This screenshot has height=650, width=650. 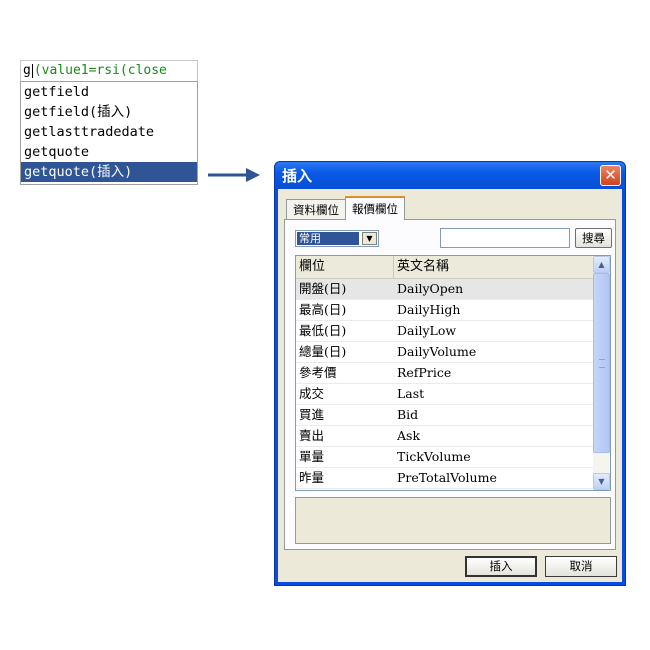 I want to click on list-row: 賣出 Ask, so click(x=445, y=436).